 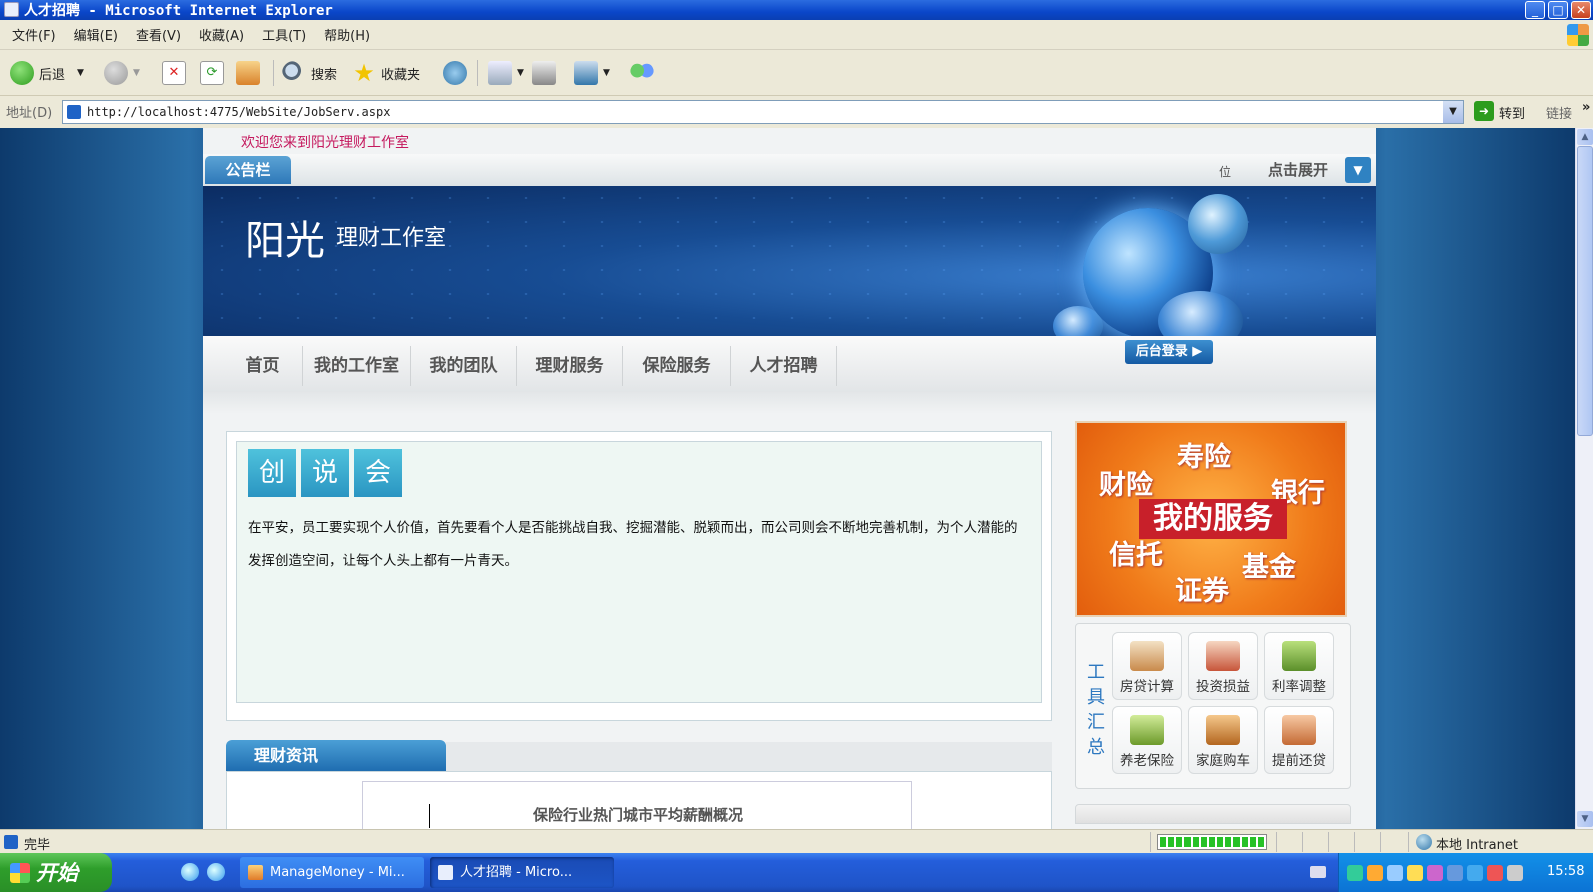 What do you see at coordinates (1318, 872) in the screenshot?
I see `keyboard-icon` at bounding box center [1318, 872].